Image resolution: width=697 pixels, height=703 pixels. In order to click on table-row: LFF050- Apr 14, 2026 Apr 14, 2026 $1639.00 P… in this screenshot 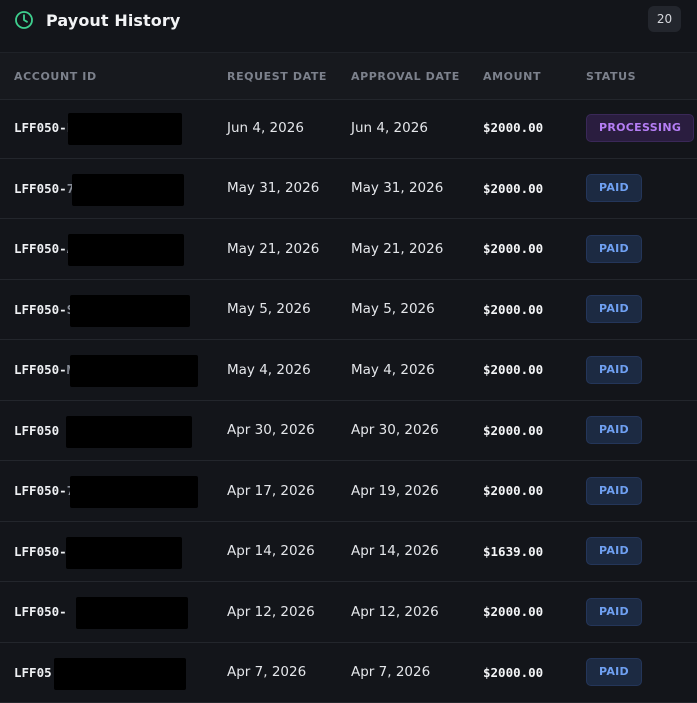, I will do `click(348, 552)`.